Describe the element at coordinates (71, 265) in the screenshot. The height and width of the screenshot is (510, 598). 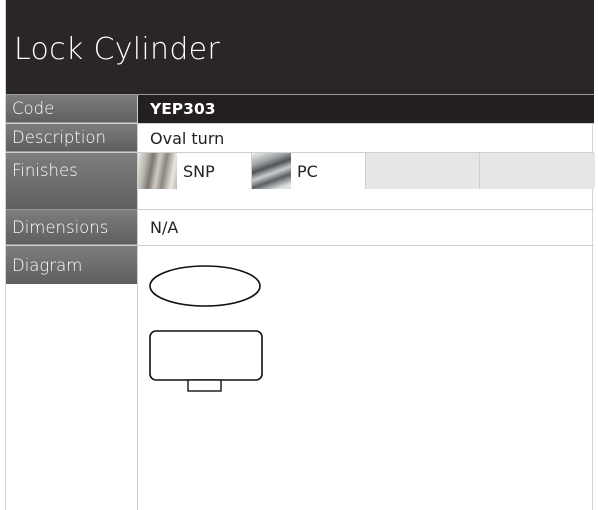
I see `diagram-label: Diagram` at that location.